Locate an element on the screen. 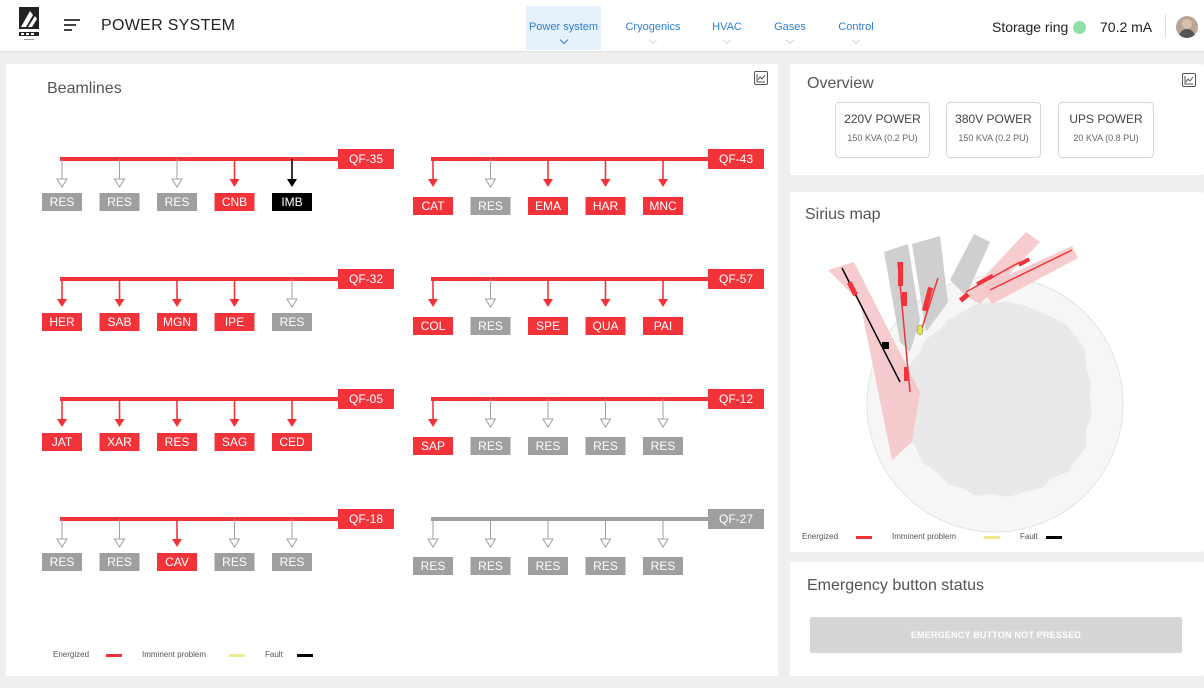 The width and height of the screenshot is (1204, 688). breaker-label: QF-05 is located at coordinates (366, 399).